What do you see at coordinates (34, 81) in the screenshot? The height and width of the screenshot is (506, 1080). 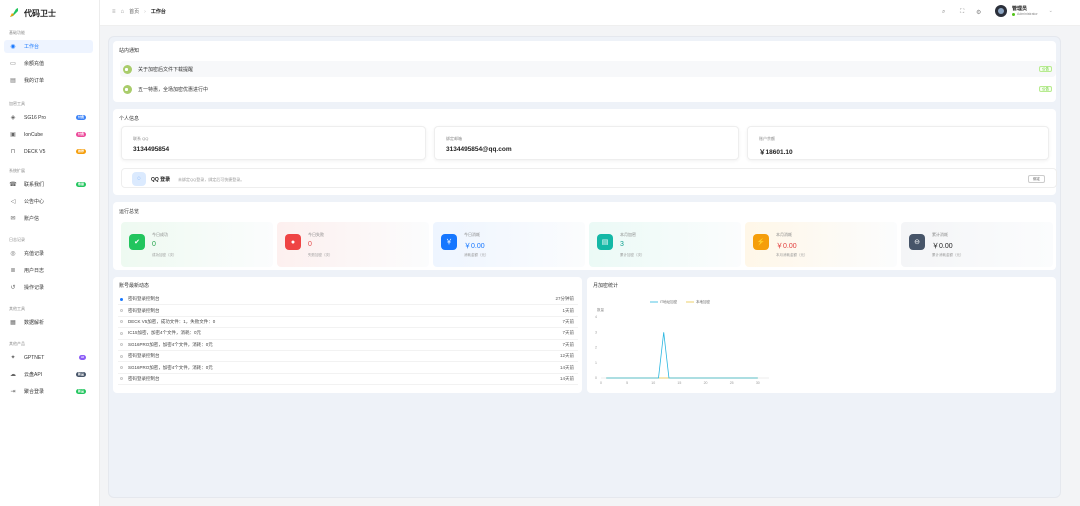 I see `sidebar-item-label: 我的订单` at bounding box center [34, 81].